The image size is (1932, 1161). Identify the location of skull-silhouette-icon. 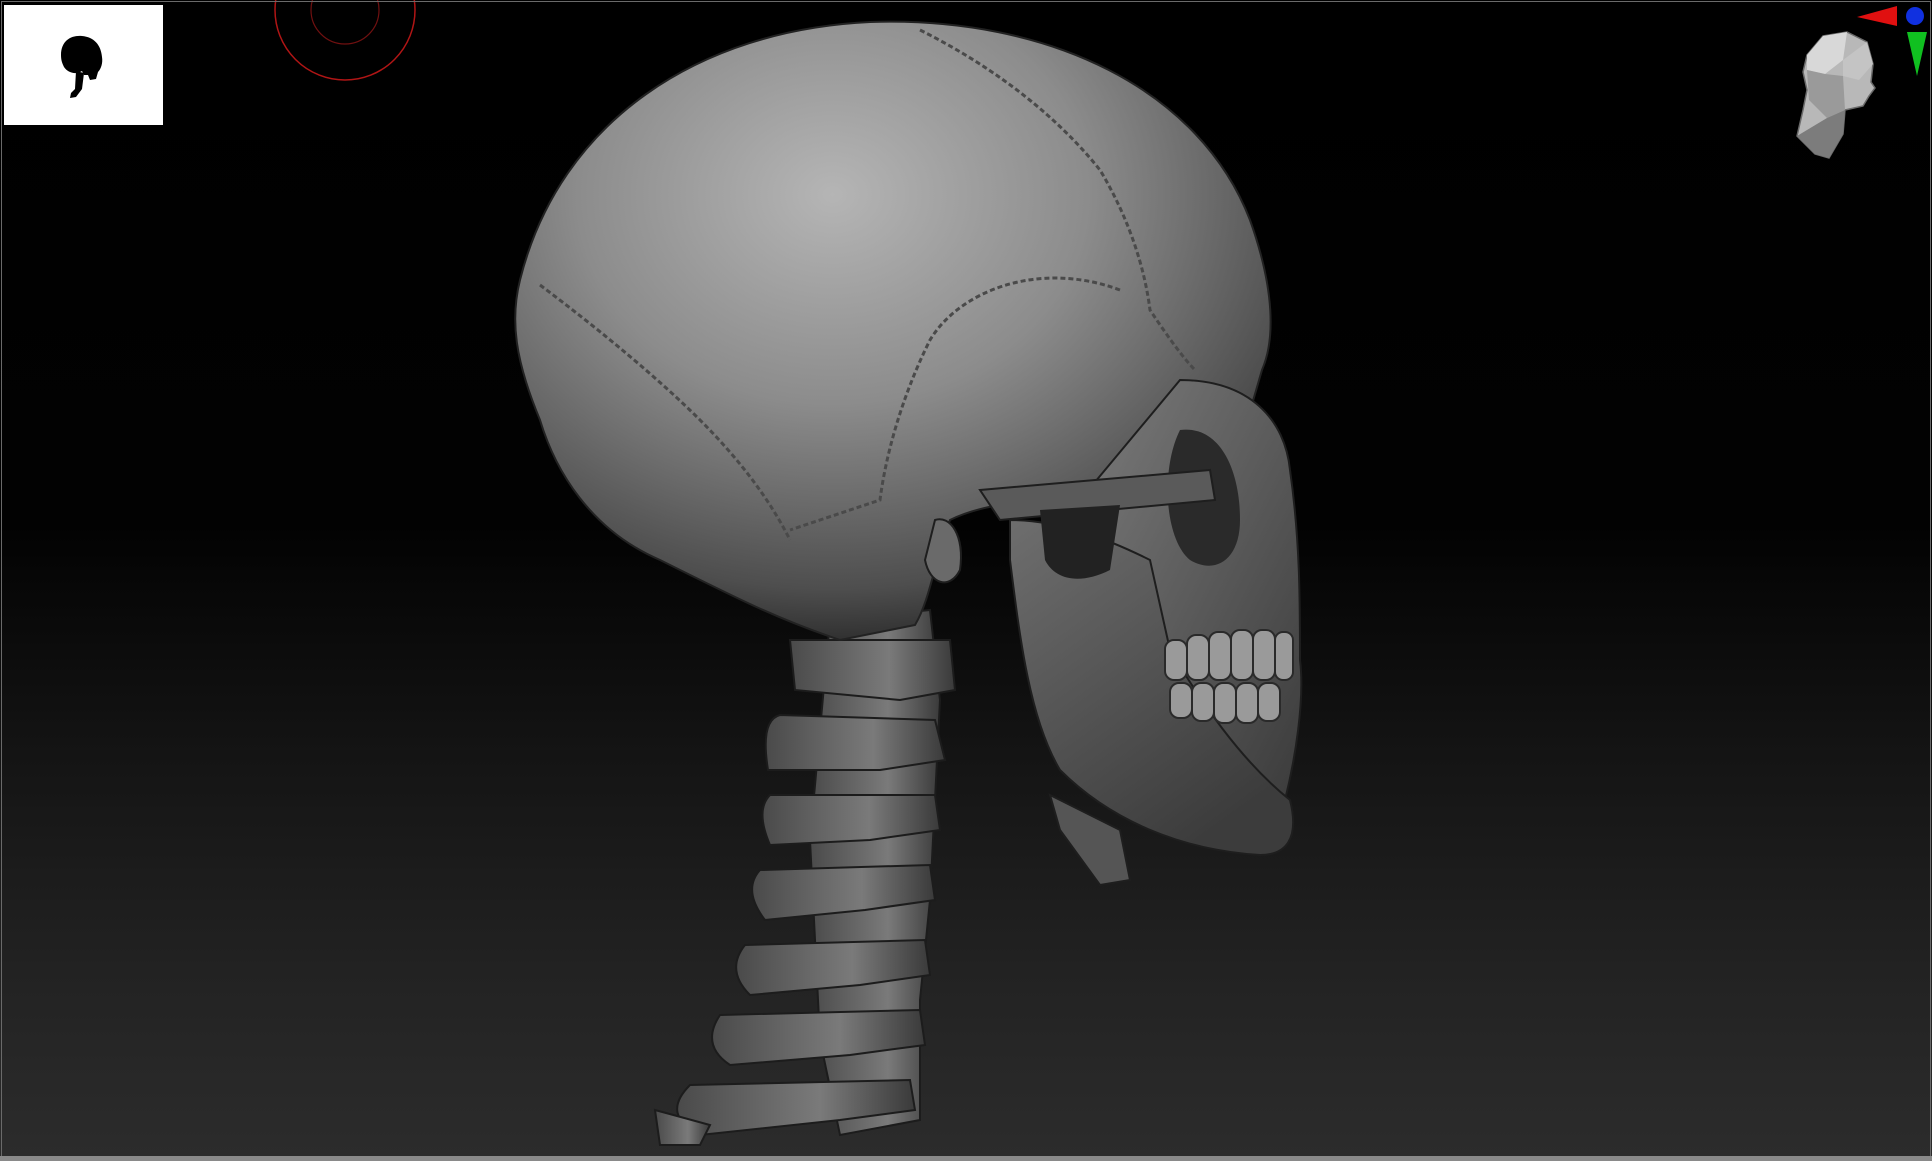
(82, 66).